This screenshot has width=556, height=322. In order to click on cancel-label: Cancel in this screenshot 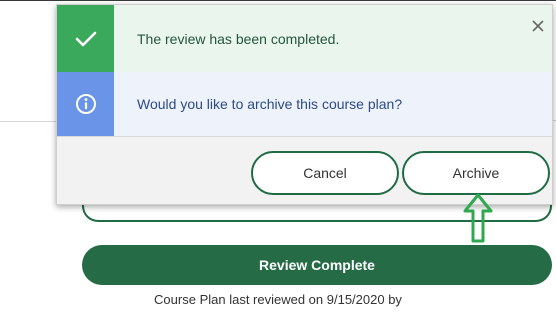, I will do `click(325, 173)`.